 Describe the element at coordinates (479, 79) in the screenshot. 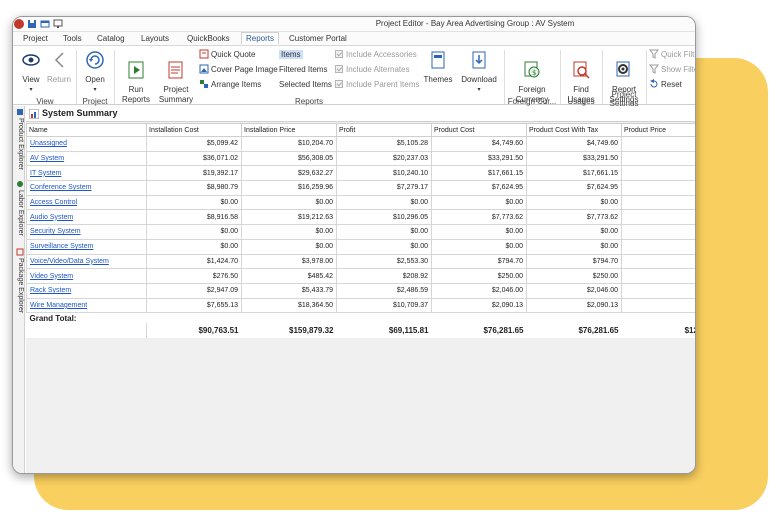

I see `download-label: Download` at that location.